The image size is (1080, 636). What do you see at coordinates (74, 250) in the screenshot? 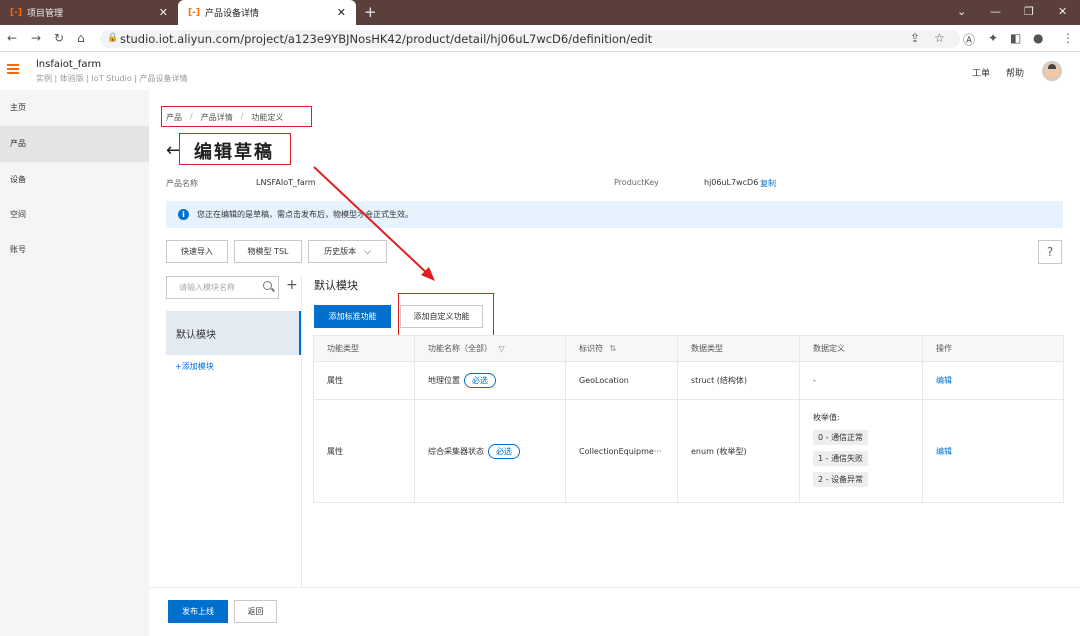
I see `sidebar-item-accounts: 账号` at bounding box center [74, 250].